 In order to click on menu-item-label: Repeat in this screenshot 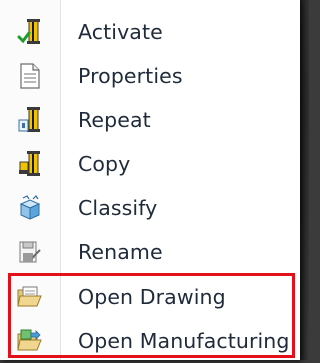, I will do `click(114, 120)`.